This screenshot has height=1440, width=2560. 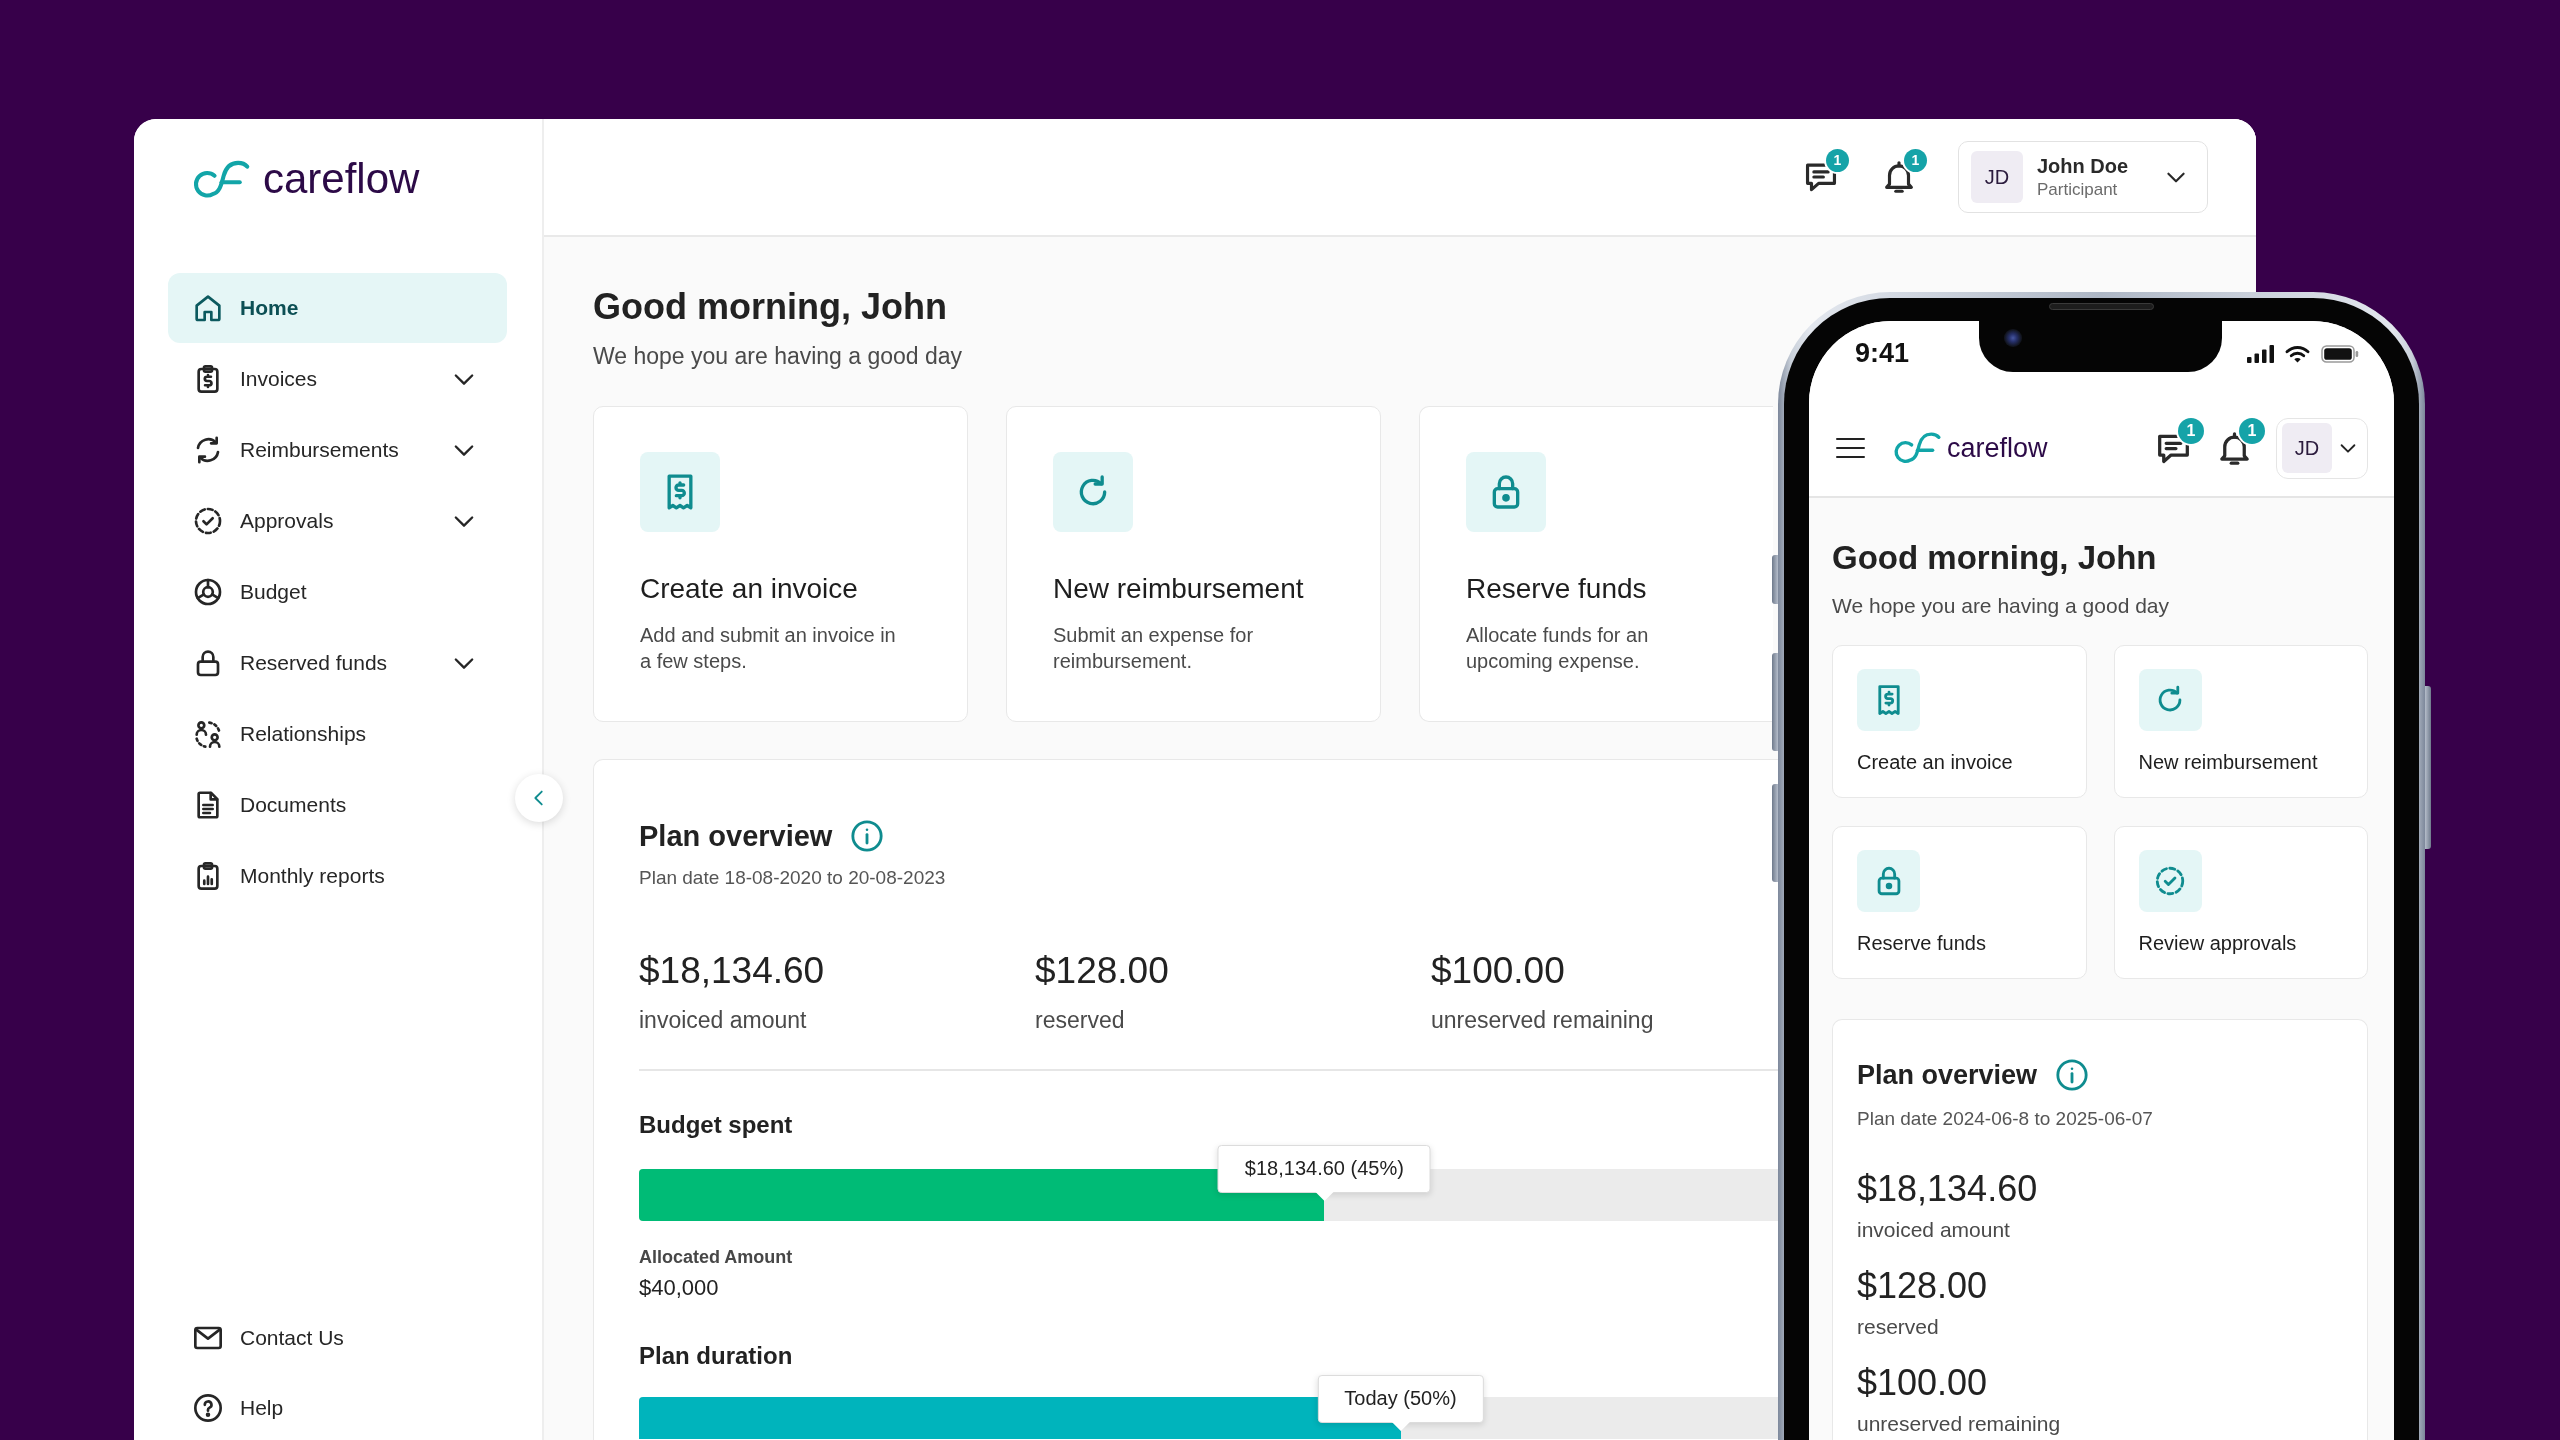 What do you see at coordinates (208, 1408) in the screenshot?
I see `help-icon` at bounding box center [208, 1408].